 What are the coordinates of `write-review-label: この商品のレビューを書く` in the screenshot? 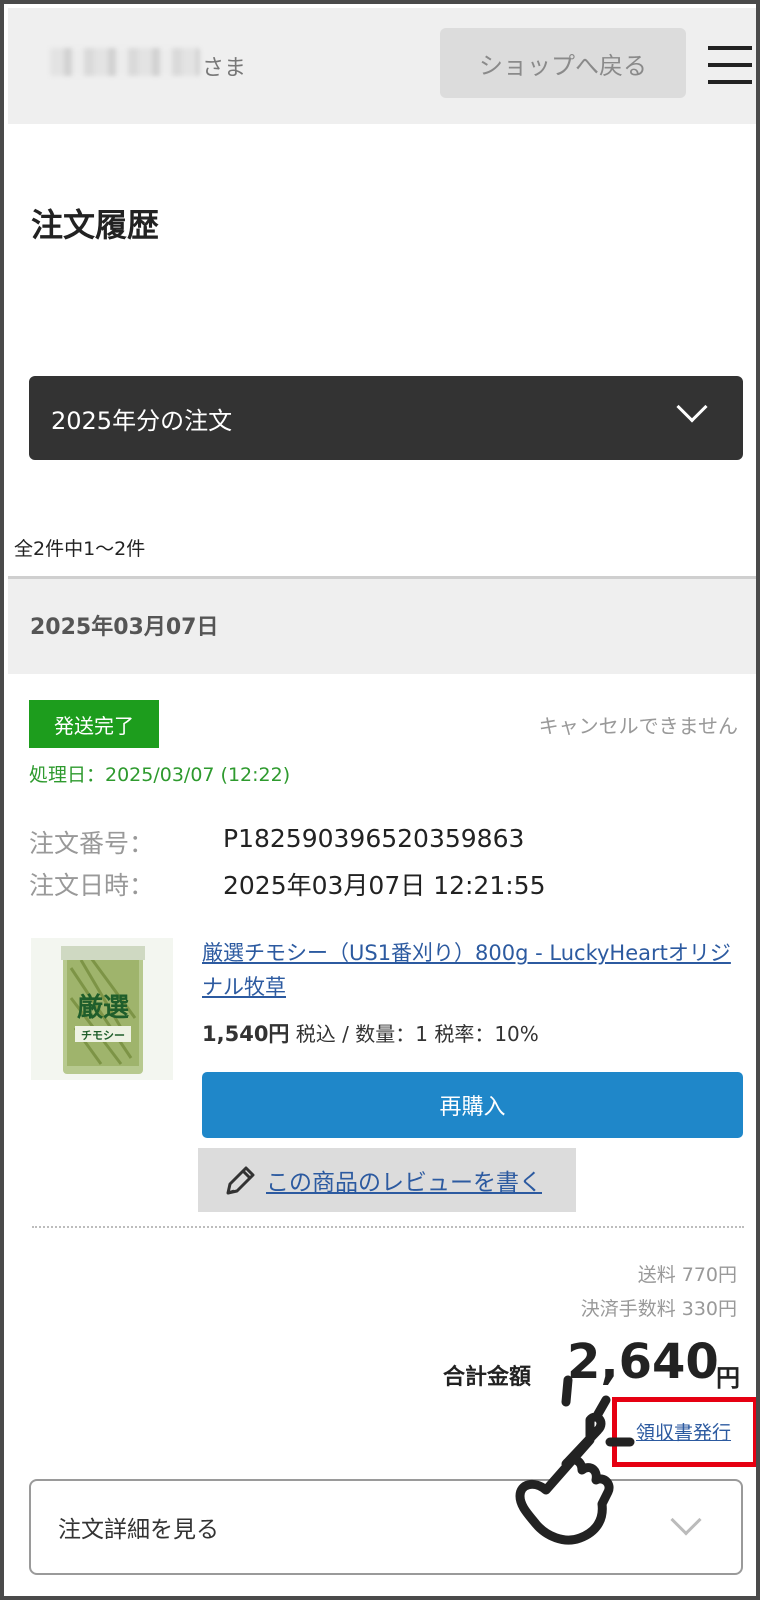 It's located at (404, 1183).